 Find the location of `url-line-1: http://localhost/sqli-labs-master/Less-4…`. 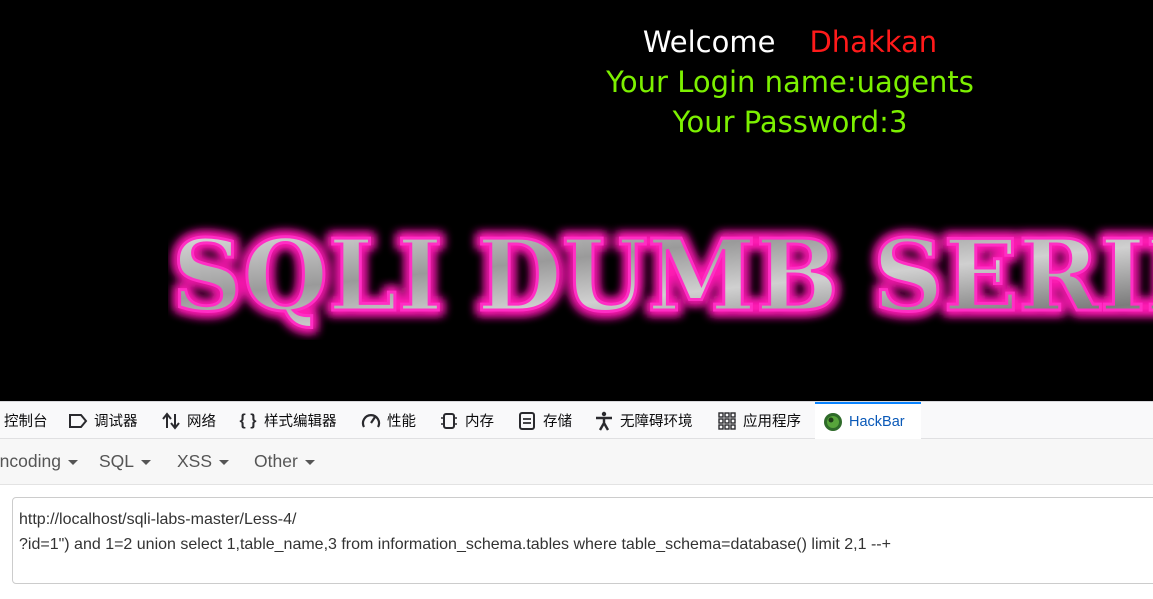

url-line-1: http://localhost/sqli-labs-master/Less-4… is located at coordinates (158, 519).